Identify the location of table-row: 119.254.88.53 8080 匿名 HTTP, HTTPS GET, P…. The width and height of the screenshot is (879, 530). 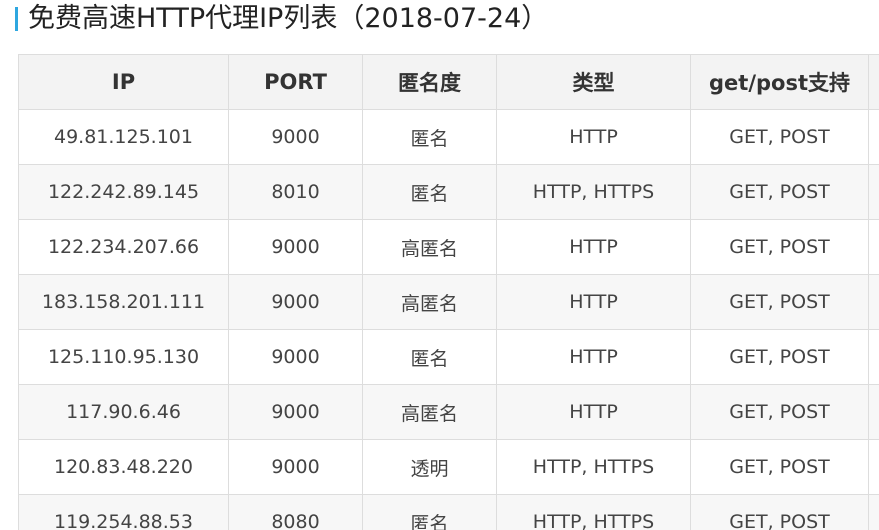
(448, 512).